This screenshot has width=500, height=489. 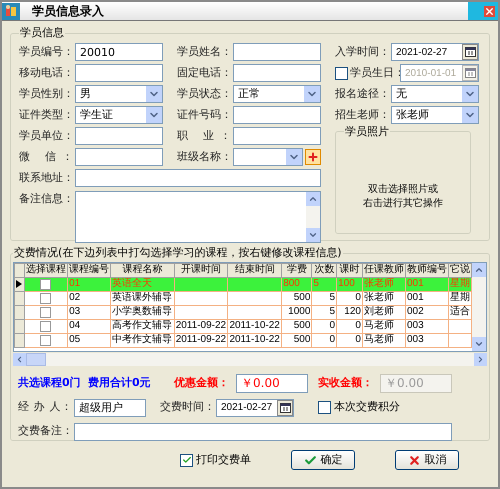 I want to click on field-label: 经 办 人：, so click(x=45, y=407).